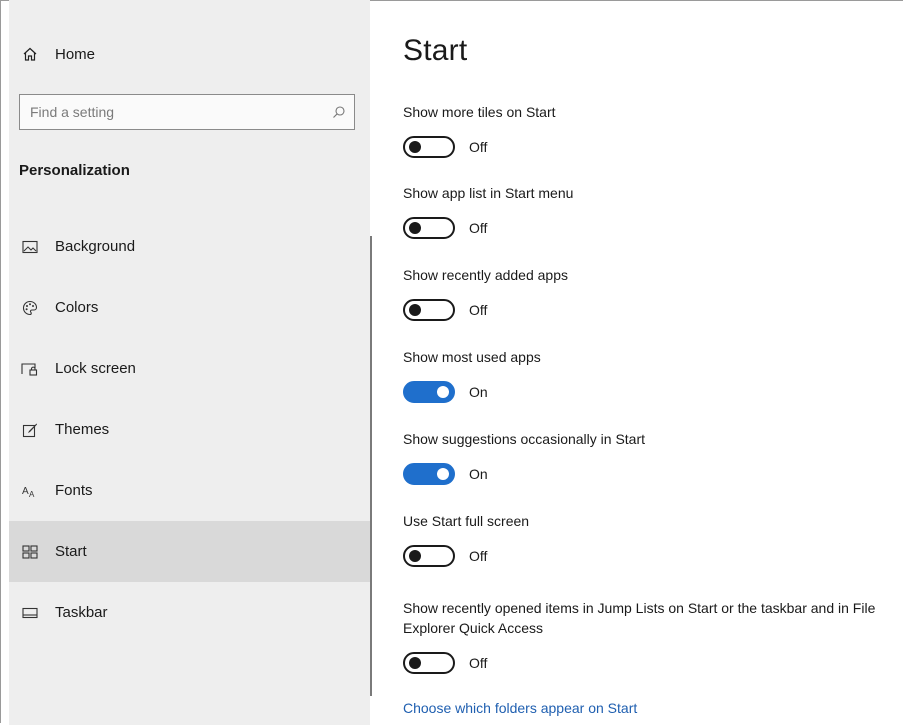 The height and width of the screenshot is (725, 905). I want to click on sidebar-item-label: Background, so click(95, 246).